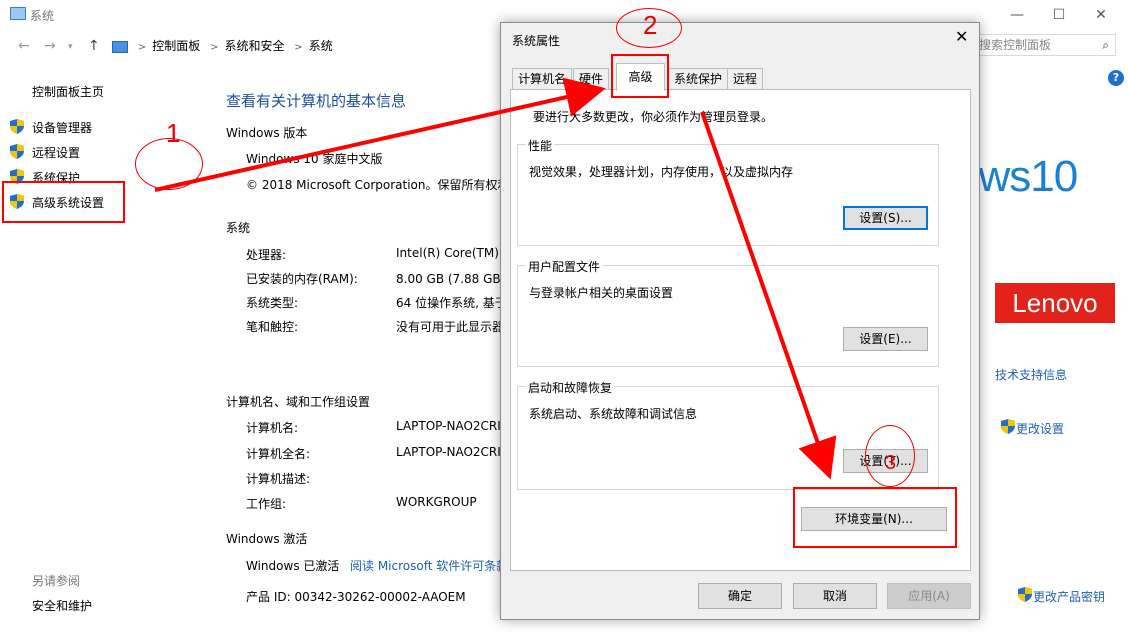  Describe the element at coordinates (768, 295) in the screenshot. I see `arrow-step2-to-step3` at that location.